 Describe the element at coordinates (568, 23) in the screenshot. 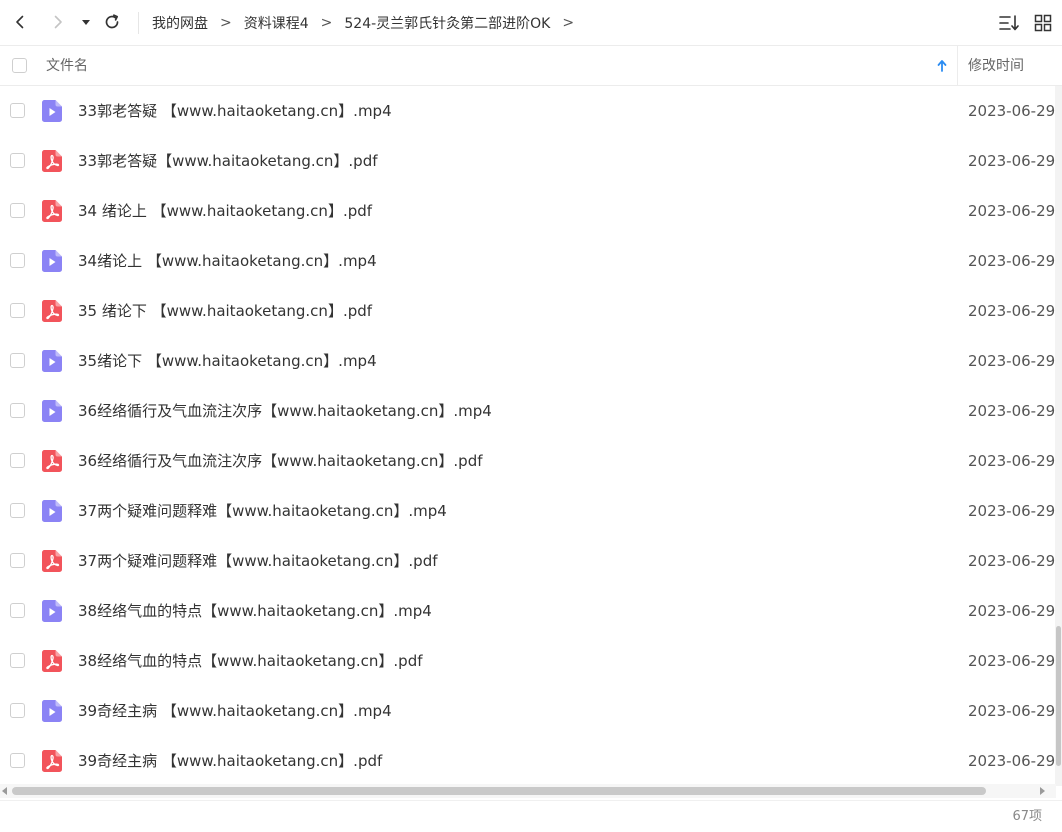

I see `breadcrumb-expand-icon: >` at that location.